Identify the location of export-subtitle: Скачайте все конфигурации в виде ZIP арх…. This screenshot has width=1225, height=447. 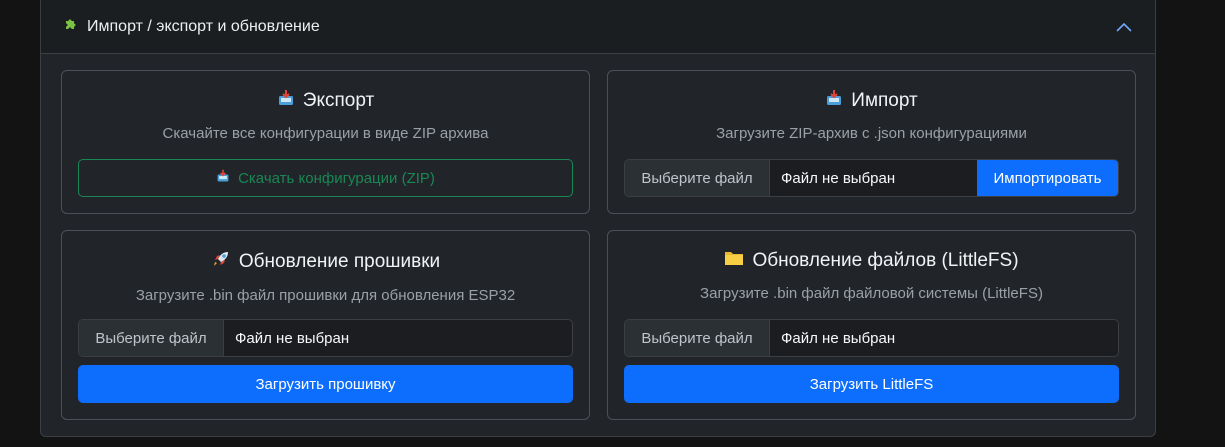
(325, 133).